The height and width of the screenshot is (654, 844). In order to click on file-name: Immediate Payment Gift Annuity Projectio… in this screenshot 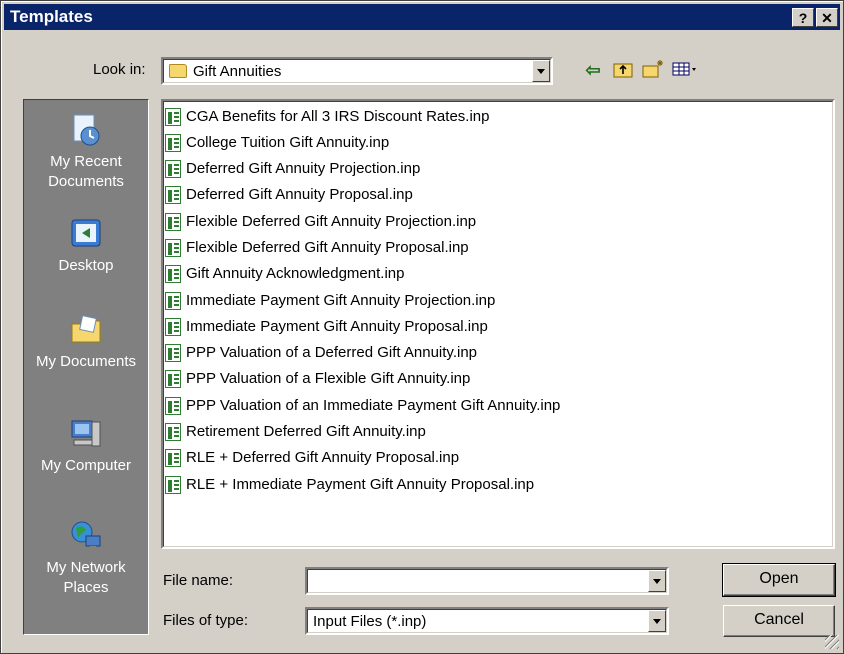, I will do `click(341, 300)`.